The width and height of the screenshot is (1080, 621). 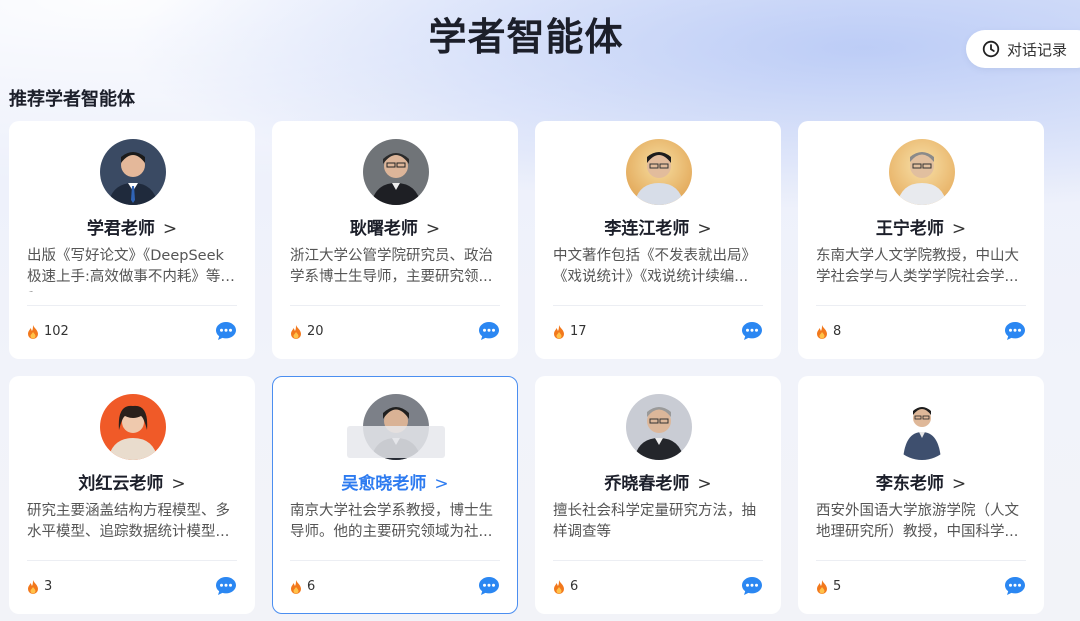 What do you see at coordinates (921, 226) in the screenshot?
I see `scholar-name: 王宁老师 >` at bounding box center [921, 226].